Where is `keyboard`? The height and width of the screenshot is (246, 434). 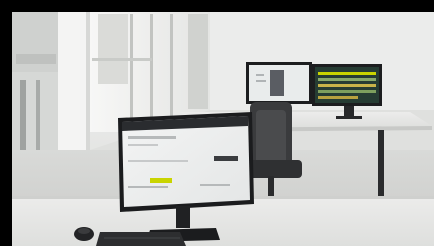 keyboard is located at coordinates (141, 239).